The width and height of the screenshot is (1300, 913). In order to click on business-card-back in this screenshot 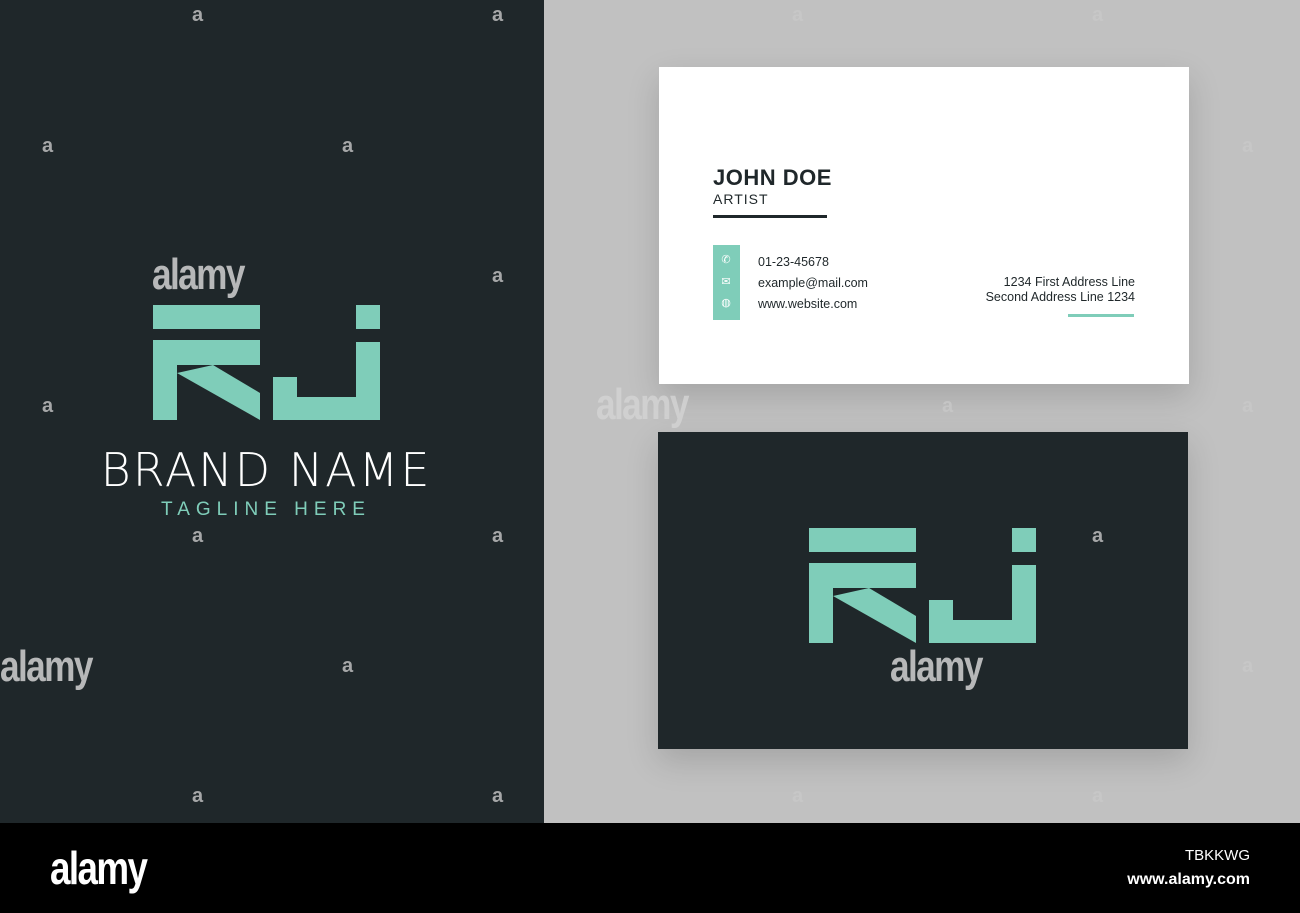, I will do `click(923, 590)`.